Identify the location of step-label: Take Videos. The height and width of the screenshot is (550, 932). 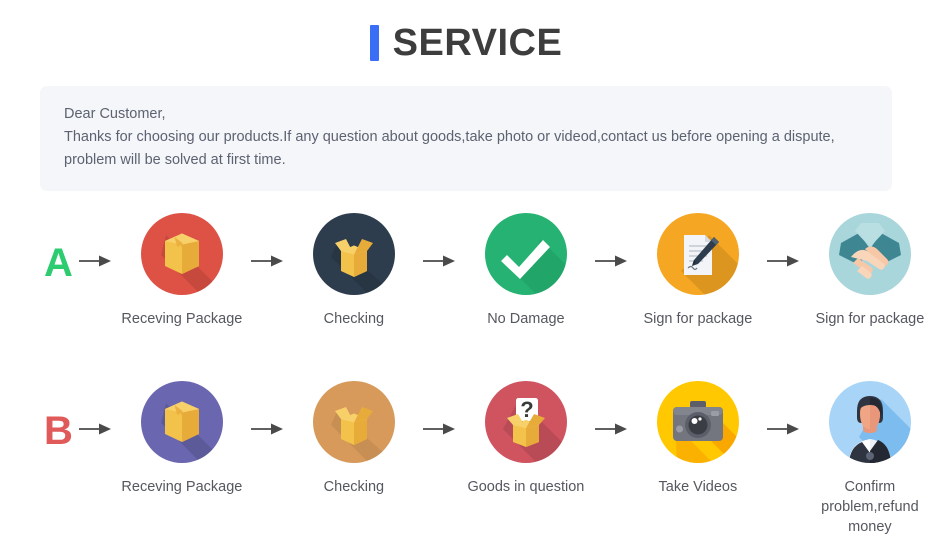
(698, 487).